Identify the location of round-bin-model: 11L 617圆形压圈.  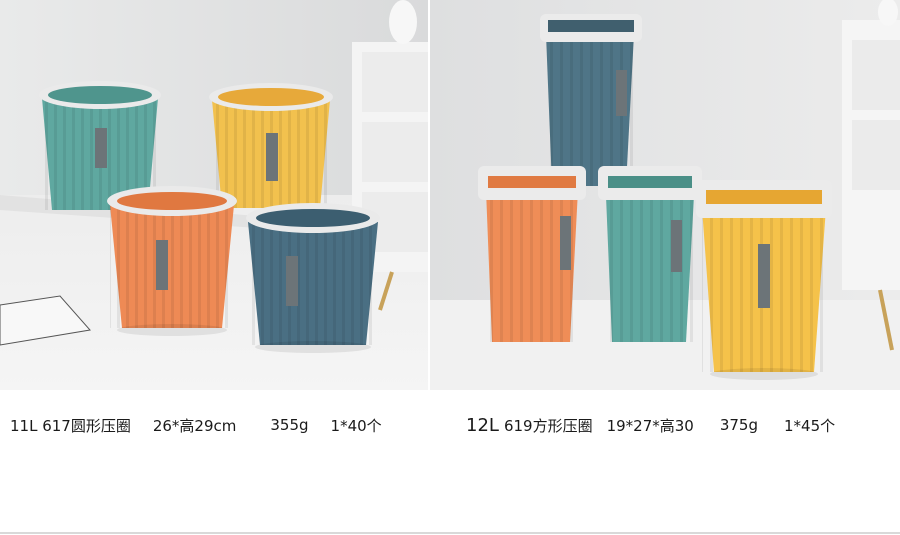
(70, 425).